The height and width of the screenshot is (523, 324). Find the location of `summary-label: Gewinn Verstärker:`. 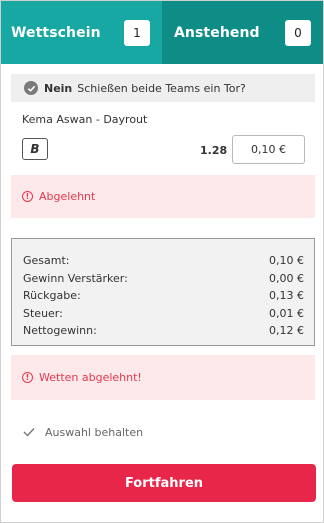

summary-label: Gewinn Verstärker: is located at coordinates (75, 278).